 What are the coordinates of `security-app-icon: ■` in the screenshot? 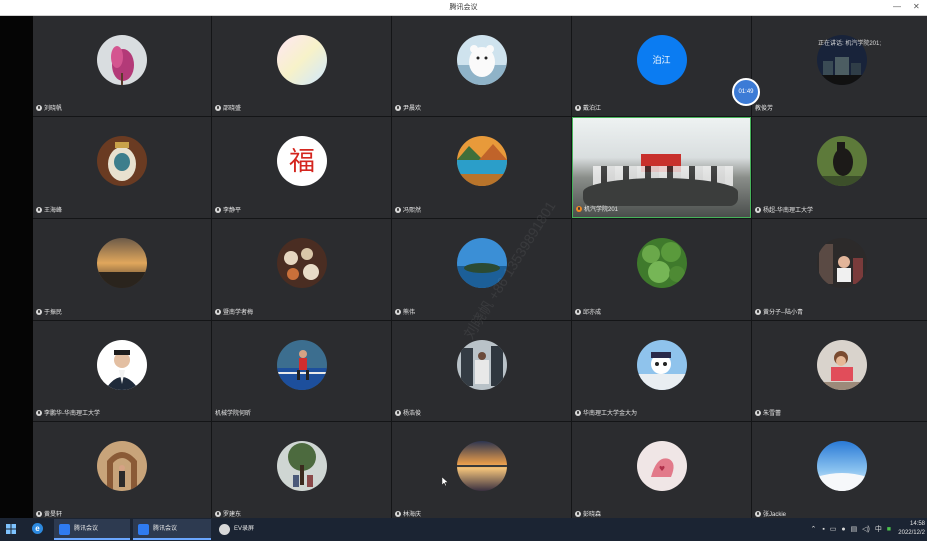 It's located at (889, 529).